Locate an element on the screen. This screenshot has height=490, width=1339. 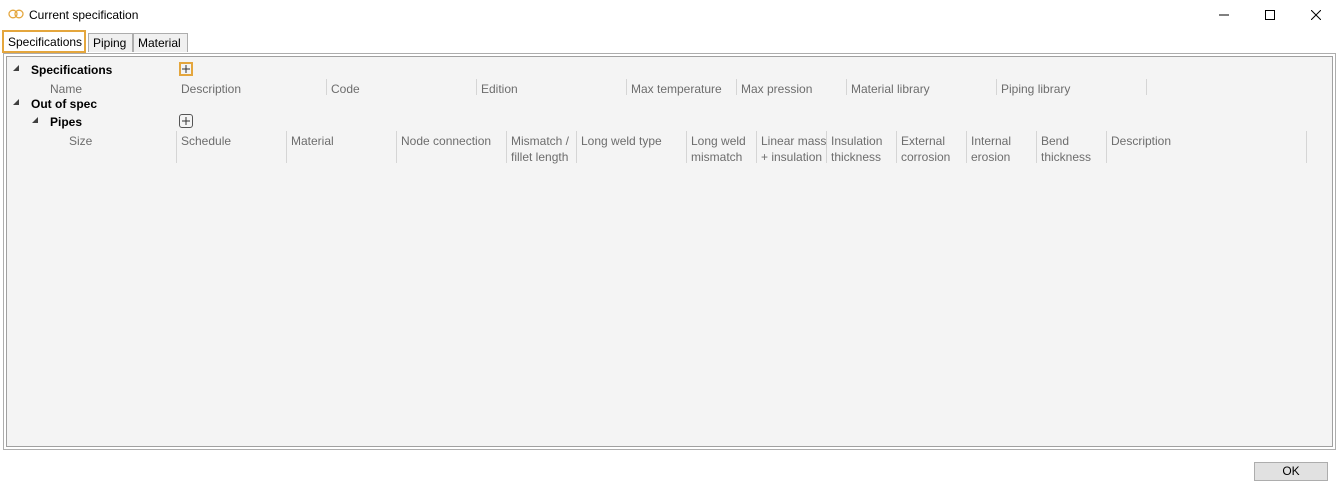
window-title: Current specification is located at coordinates (84, 15).